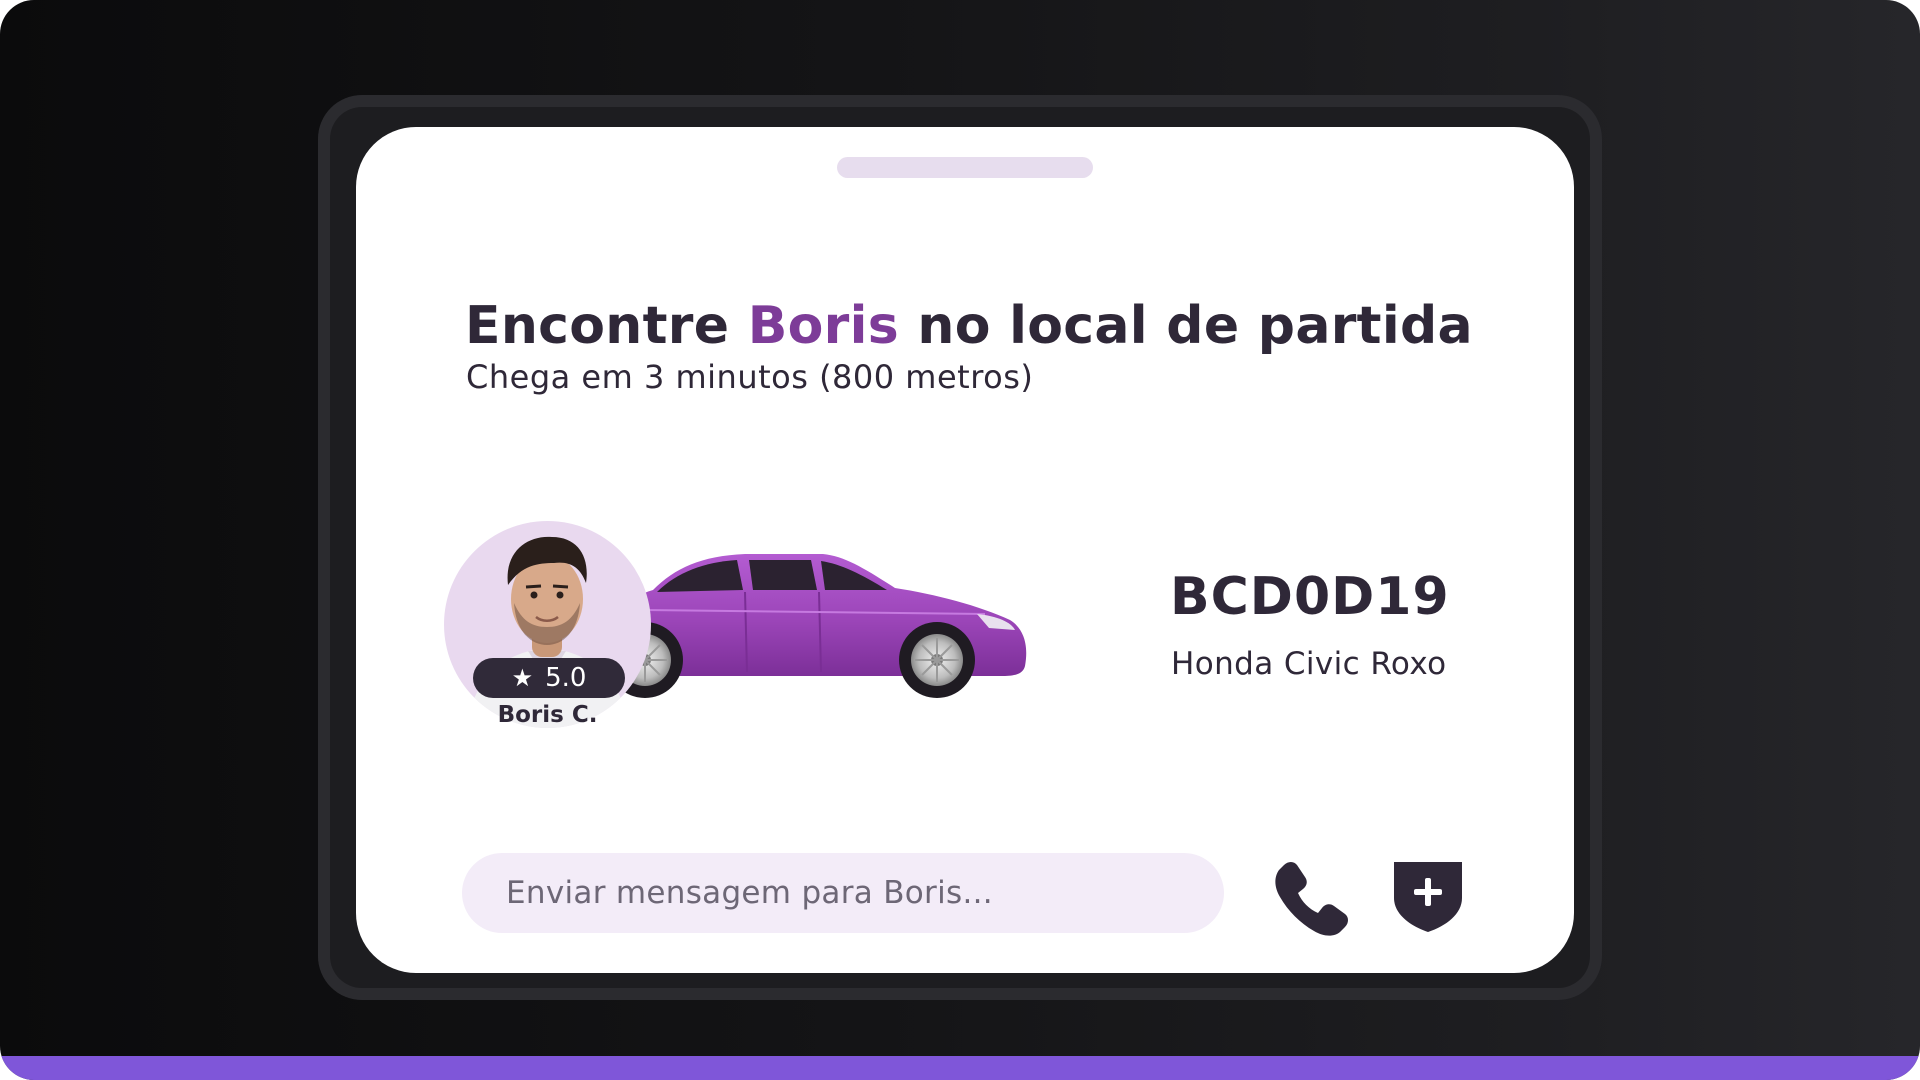 The image size is (1920, 1080). Describe the element at coordinates (566, 678) in the screenshot. I see `driver-rating-value: 5.0` at that location.